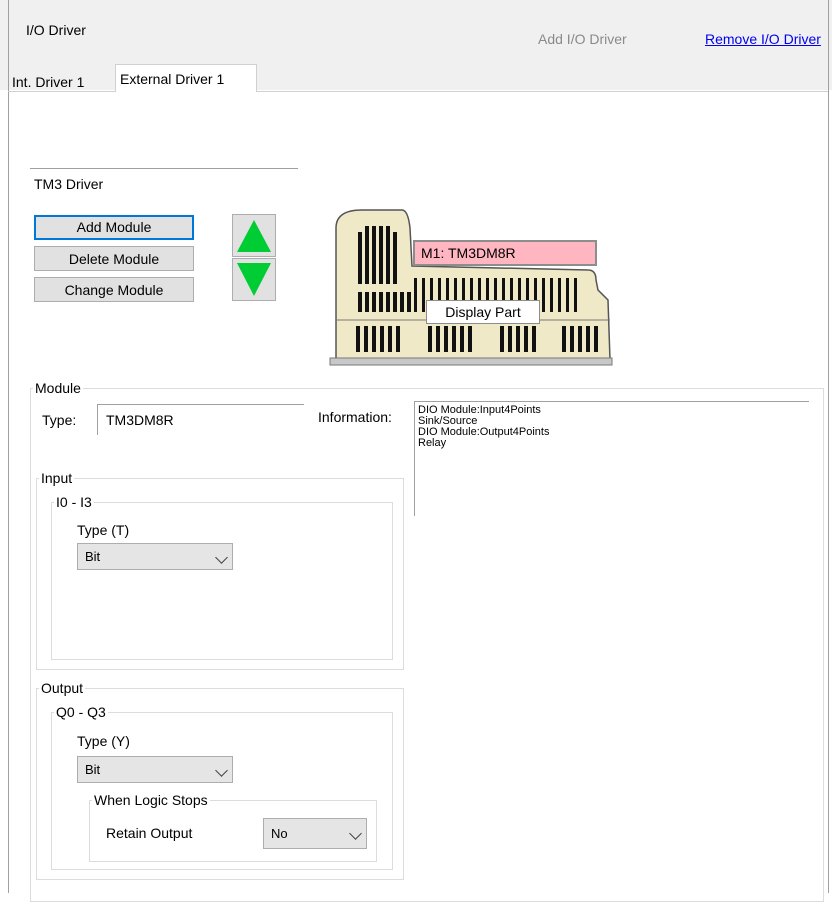 This screenshot has height=902, width=832. Describe the element at coordinates (103, 741) in the screenshot. I see `output-type-label: Type (Y)` at that location.